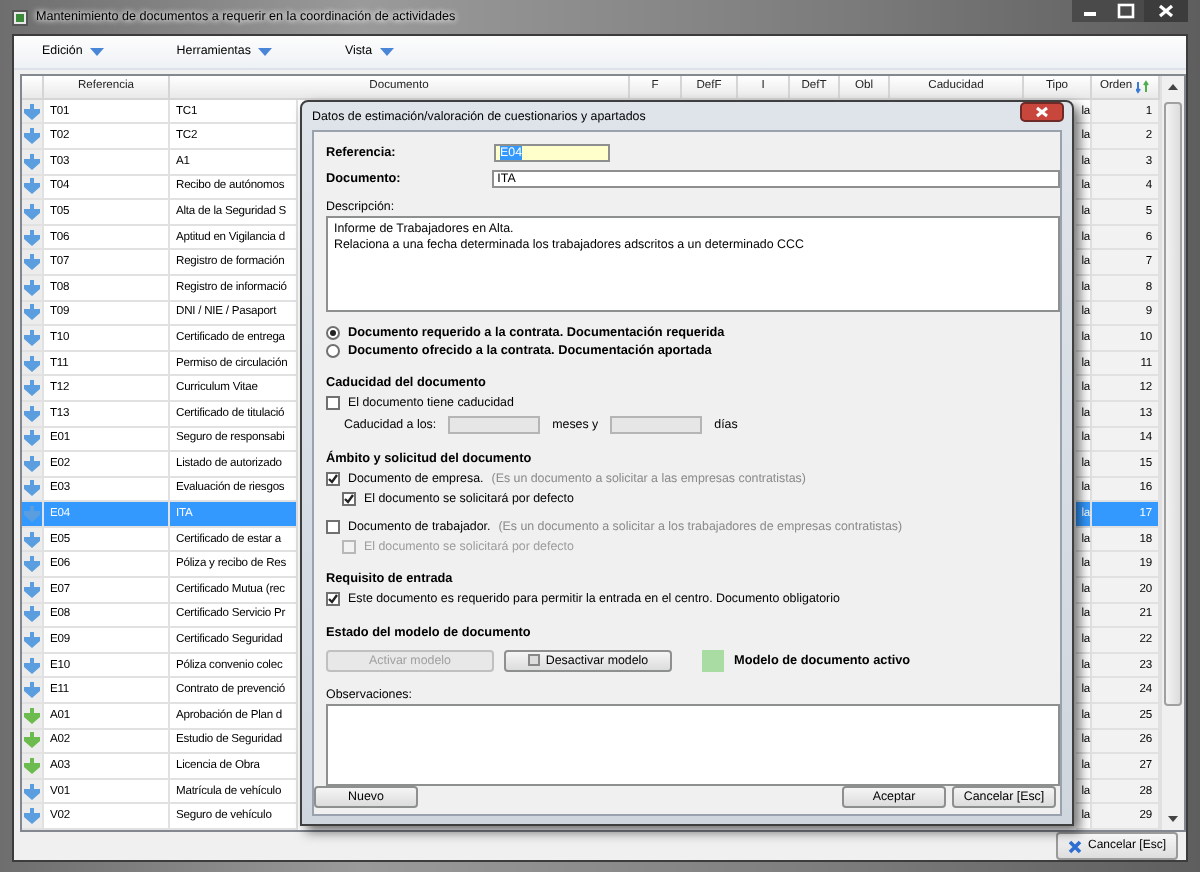  Describe the element at coordinates (1126, 11) in the screenshot. I see `maximize-button` at that location.